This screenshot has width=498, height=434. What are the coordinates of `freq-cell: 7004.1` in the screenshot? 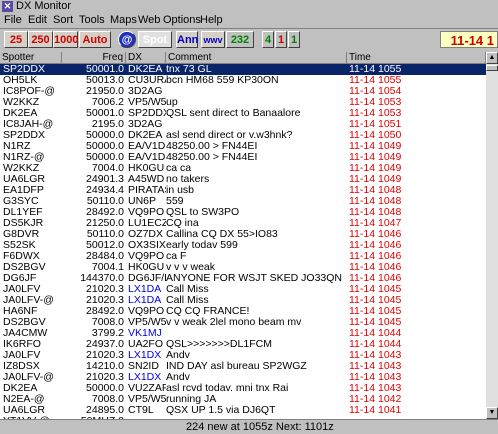 It's located at (107, 267).